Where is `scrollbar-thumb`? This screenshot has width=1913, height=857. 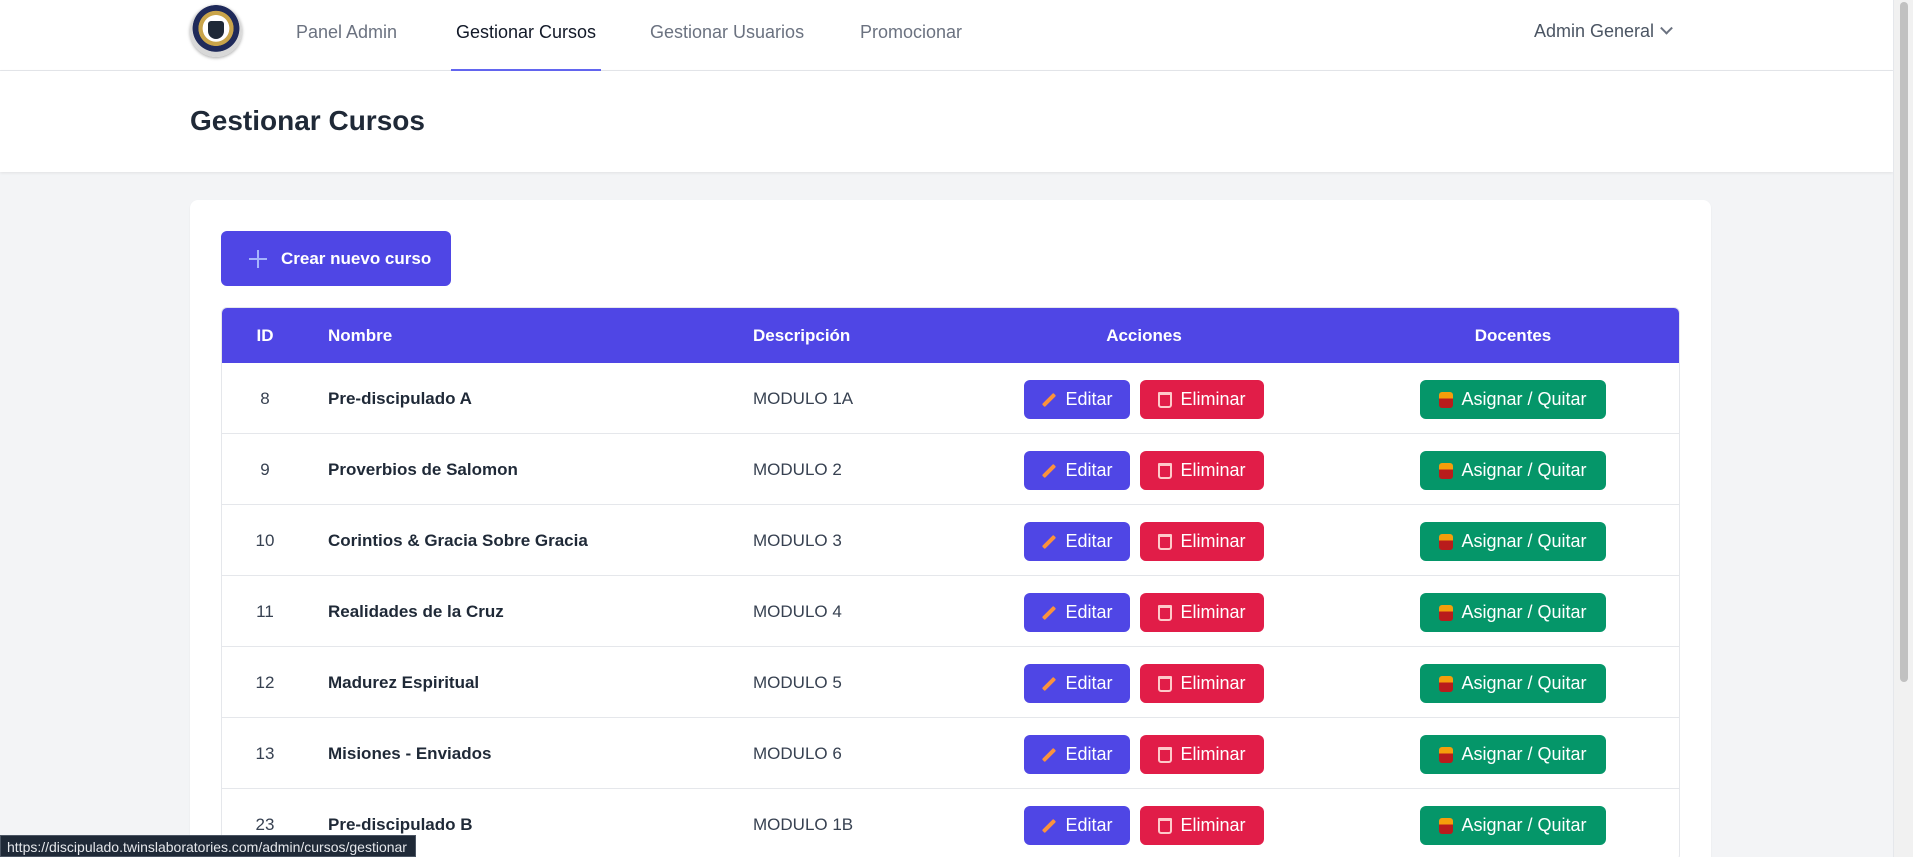 scrollbar-thumb is located at coordinates (1904, 342).